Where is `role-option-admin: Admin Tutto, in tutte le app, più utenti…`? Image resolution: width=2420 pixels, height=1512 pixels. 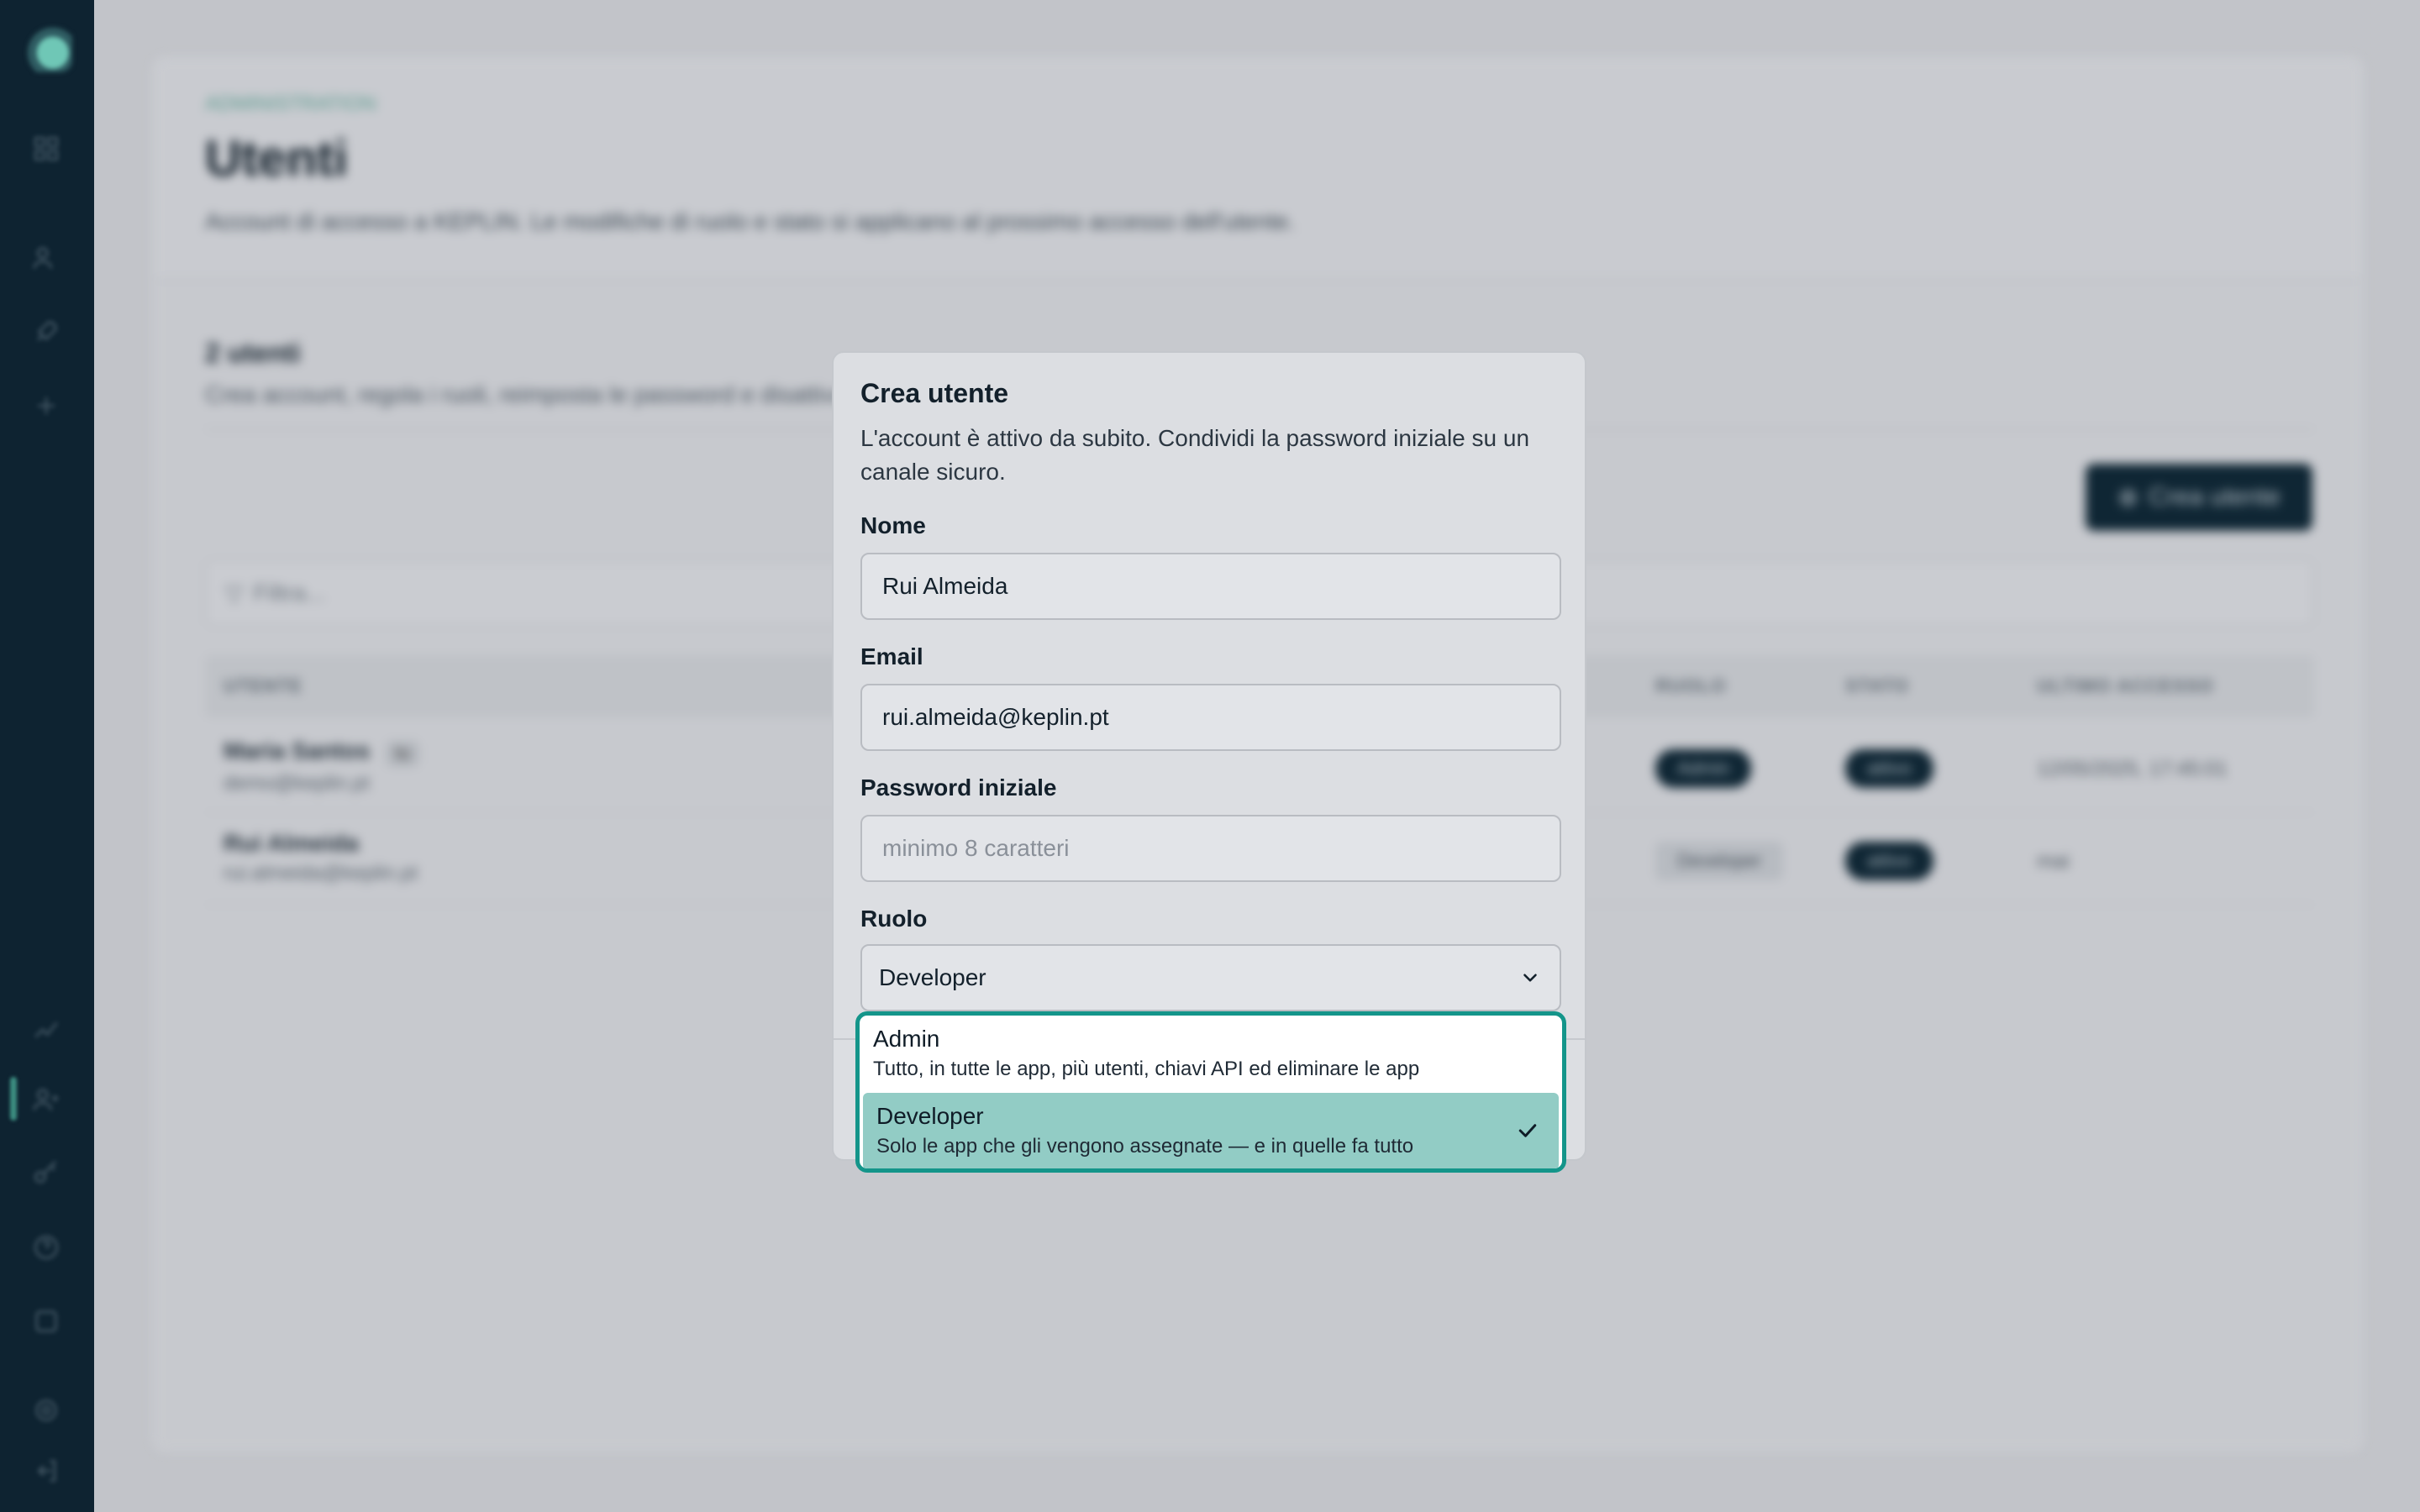 role-option-admin: Admin Tutto, in tutte le app, più utenti… is located at coordinates (1211, 1054).